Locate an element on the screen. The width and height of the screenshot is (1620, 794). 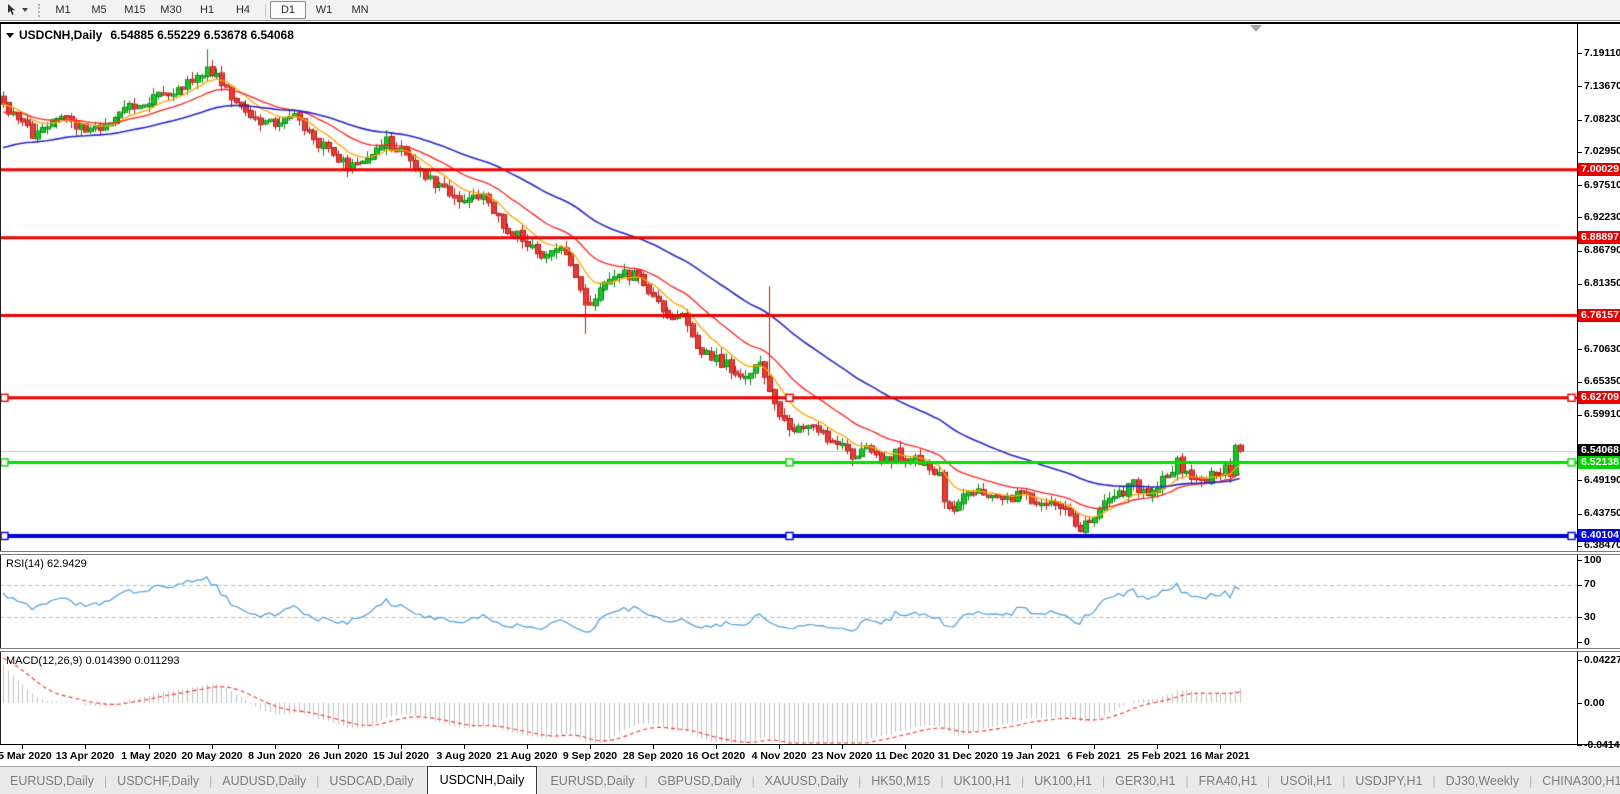
price-tick-label: 6.65350 is located at coordinates (1602, 381).